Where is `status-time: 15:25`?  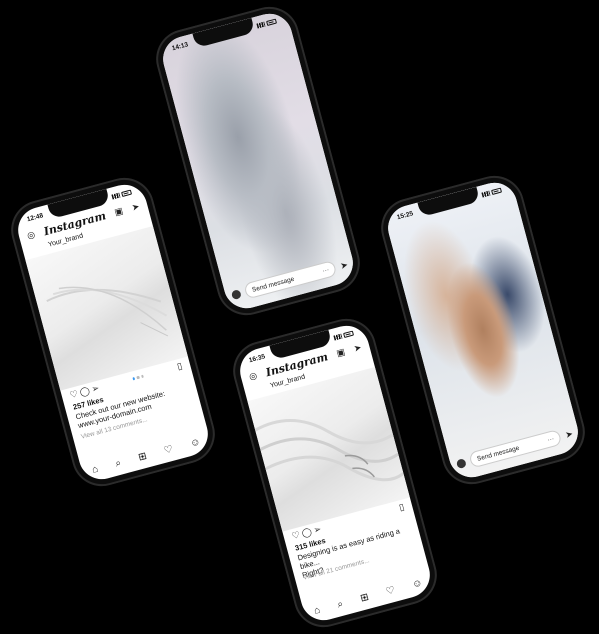 status-time: 15:25 is located at coordinates (405, 215).